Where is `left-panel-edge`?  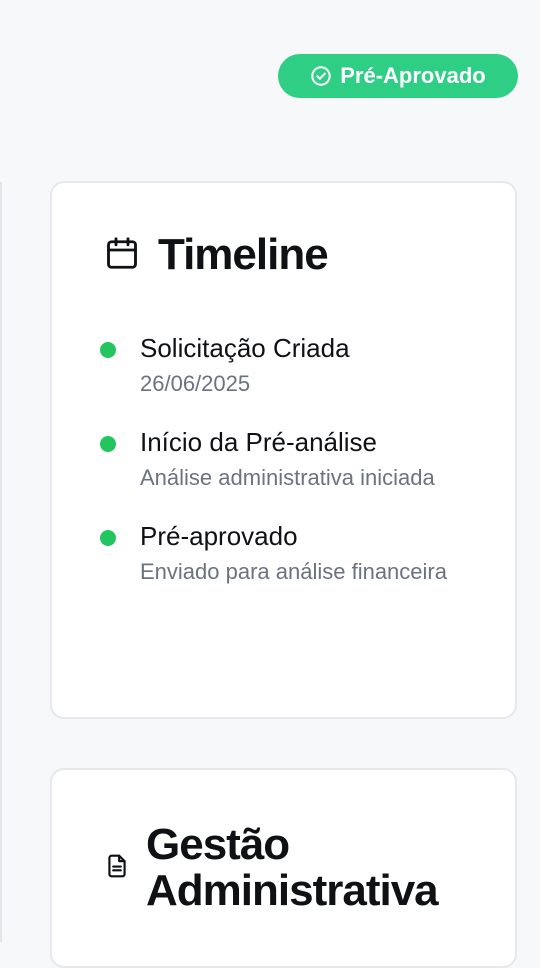 left-panel-edge is located at coordinates (1, 562).